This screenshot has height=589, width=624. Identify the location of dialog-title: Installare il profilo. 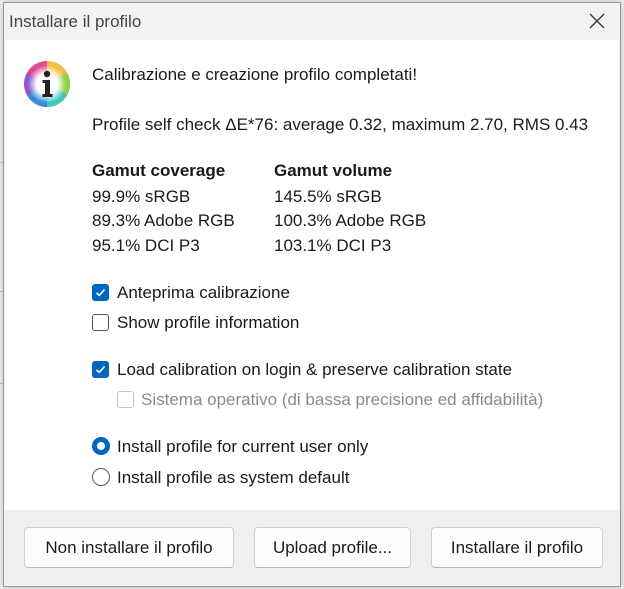
(75, 21).